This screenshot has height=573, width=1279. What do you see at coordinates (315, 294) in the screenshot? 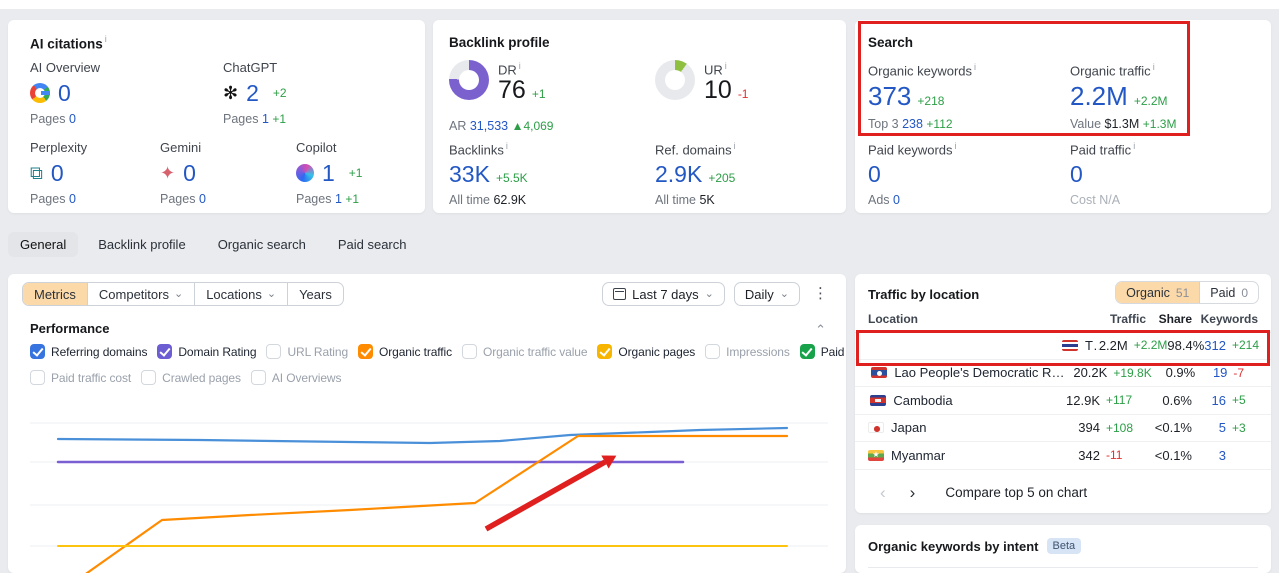
I see `segment-years: Years` at bounding box center [315, 294].